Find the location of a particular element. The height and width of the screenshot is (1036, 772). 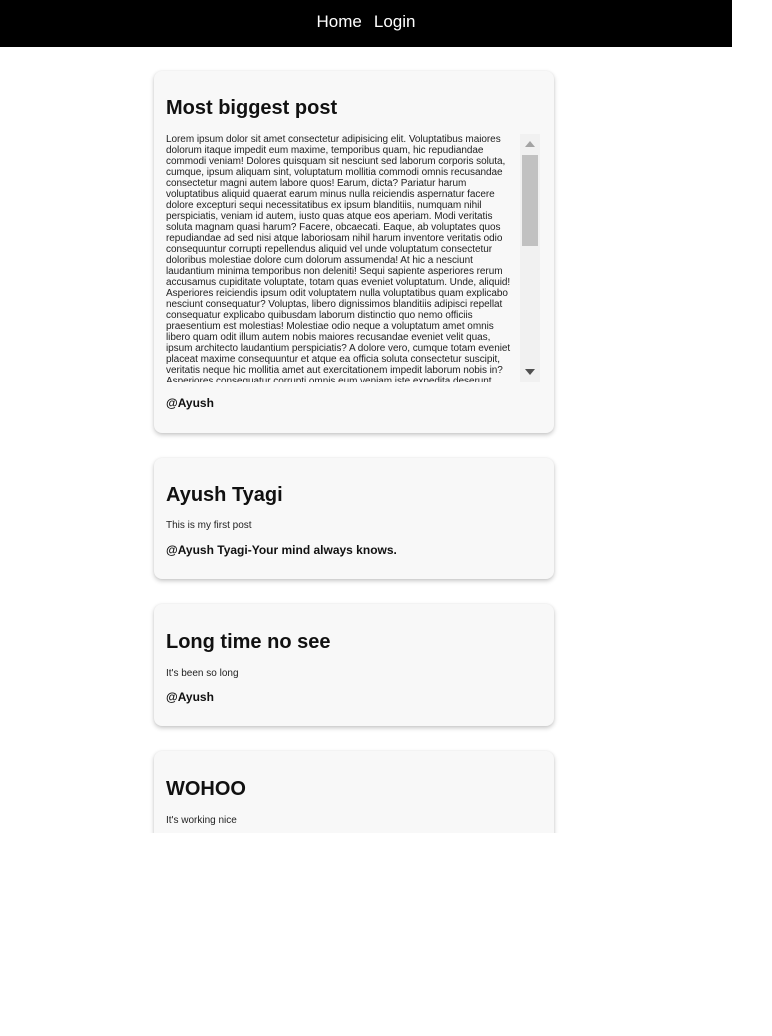

post-author: @Ayush Tyagi-Your mind always knows. is located at coordinates (281, 550).